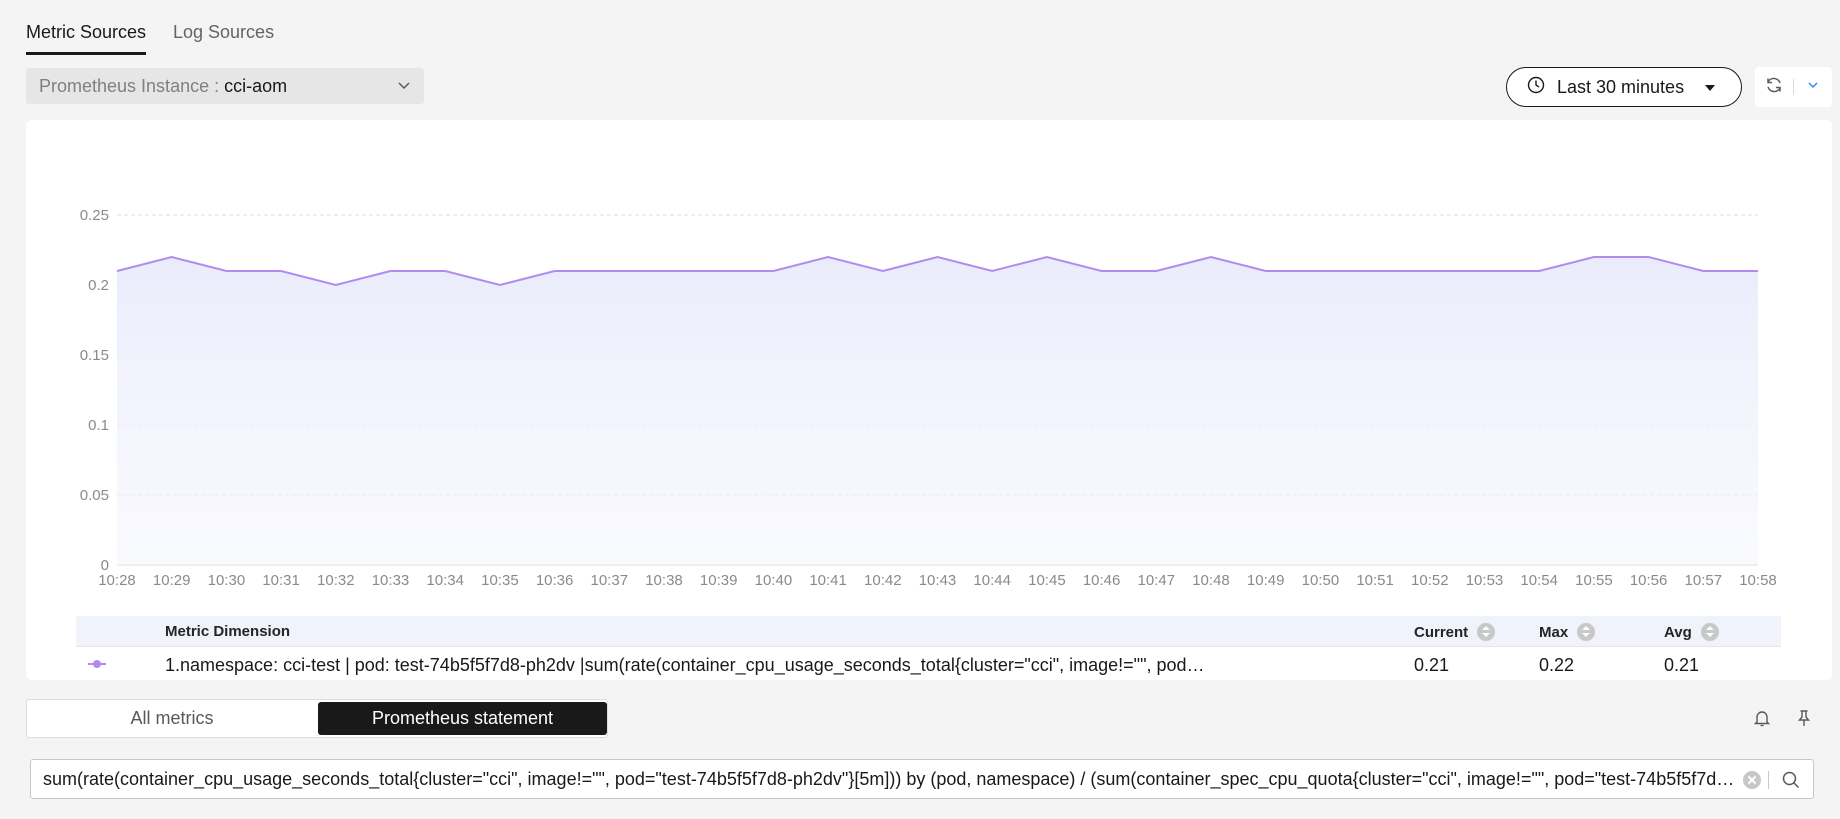  I want to click on x-tick-label: 10:31, so click(281, 580).